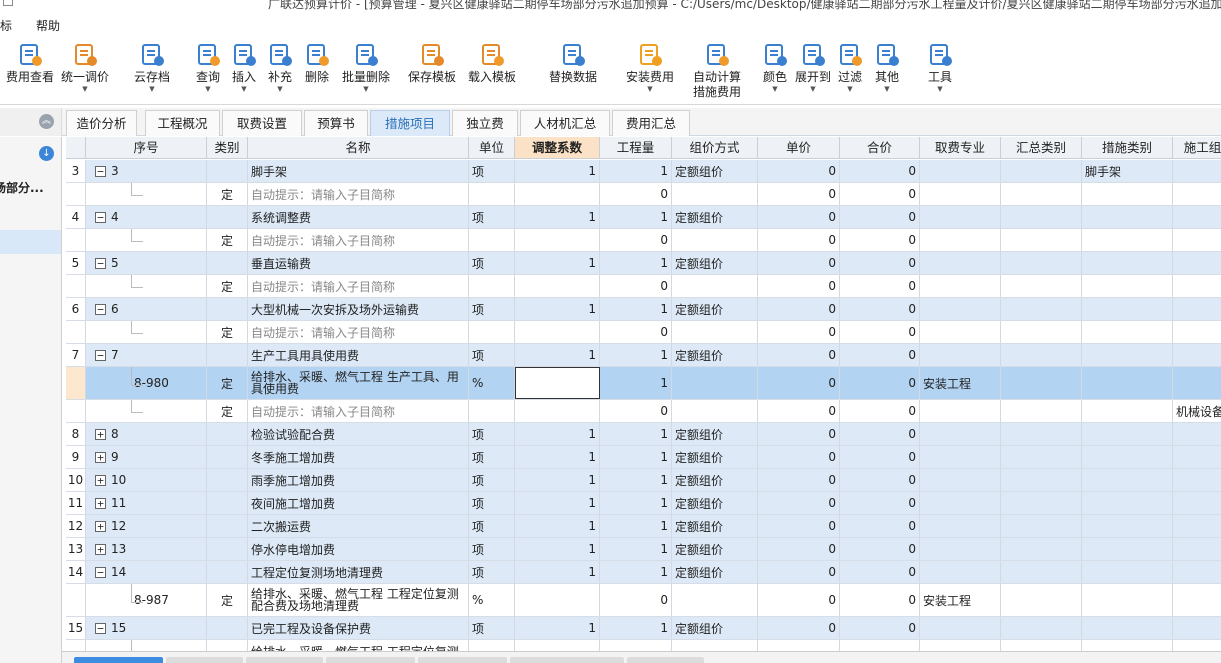 The height and width of the screenshot is (663, 1221). Describe the element at coordinates (887, 71) in the screenshot. I see `other-button: 其他 ▼` at that location.